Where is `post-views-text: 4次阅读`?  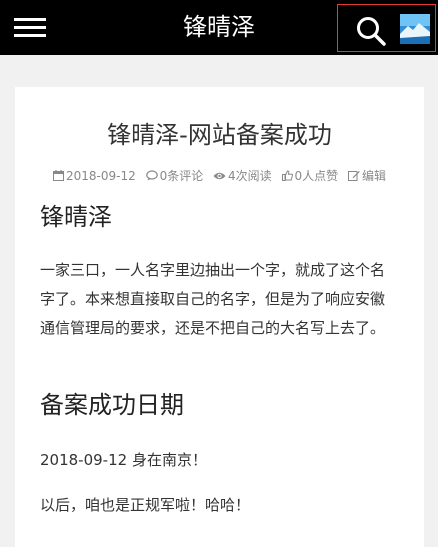
post-views-text: 4次阅读 is located at coordinates (250, 176).